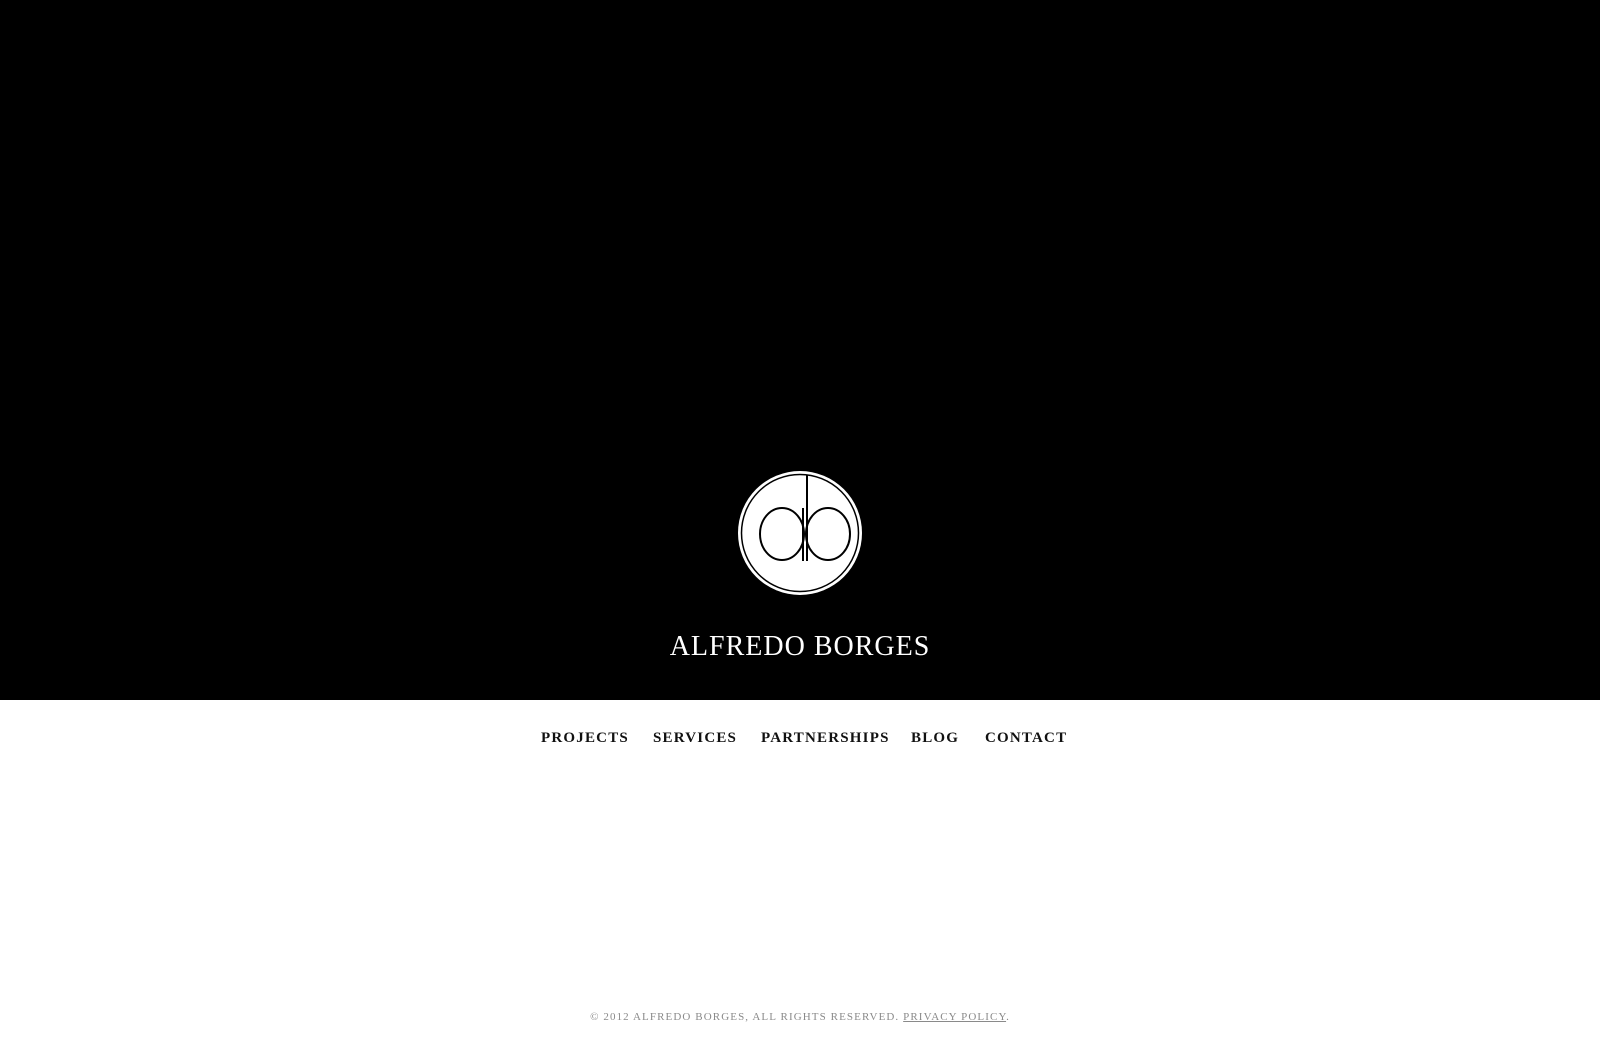  I want to click on footer-trailing-period: ., so click(1008, 1017).